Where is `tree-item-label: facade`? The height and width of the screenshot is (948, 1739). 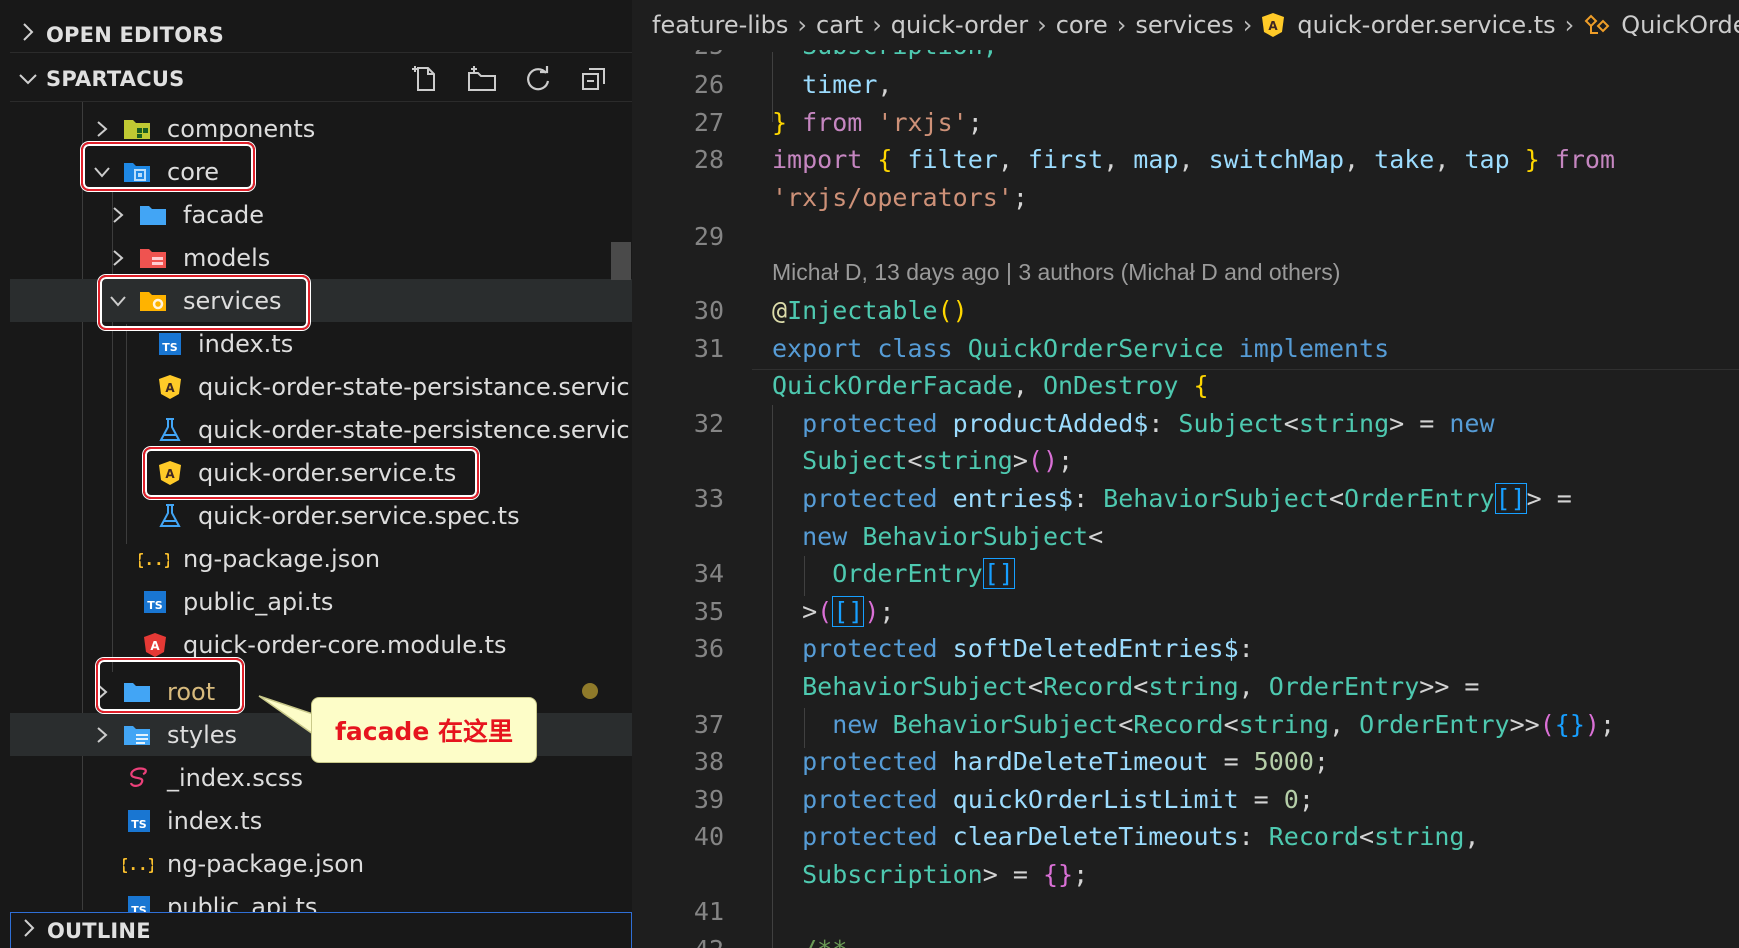
tree-item-label: facade is located at coordinates (224, 214).